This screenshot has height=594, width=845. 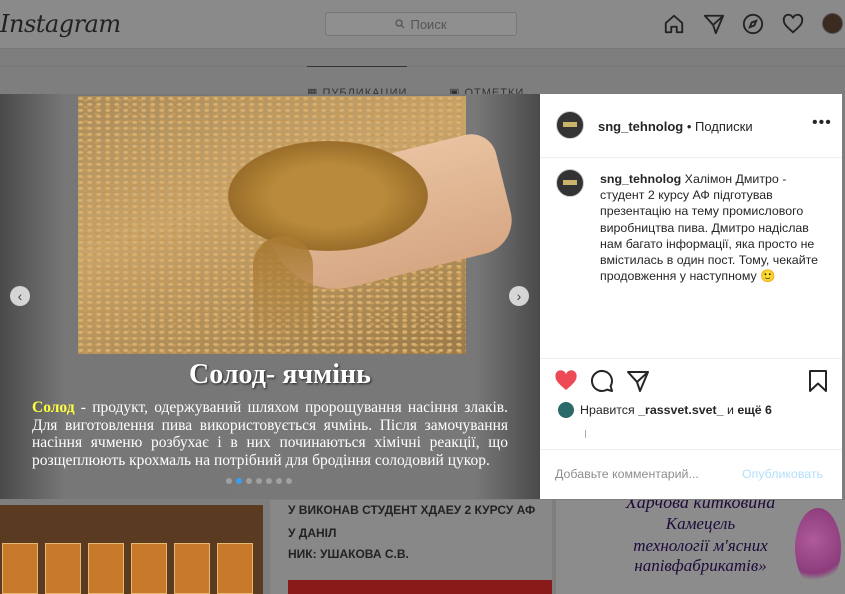 What do you see at coordinates (700, 565) in the screenshot?
I see `grid-post-text: напівфабрикатів»` at bounding box center [700, 565].